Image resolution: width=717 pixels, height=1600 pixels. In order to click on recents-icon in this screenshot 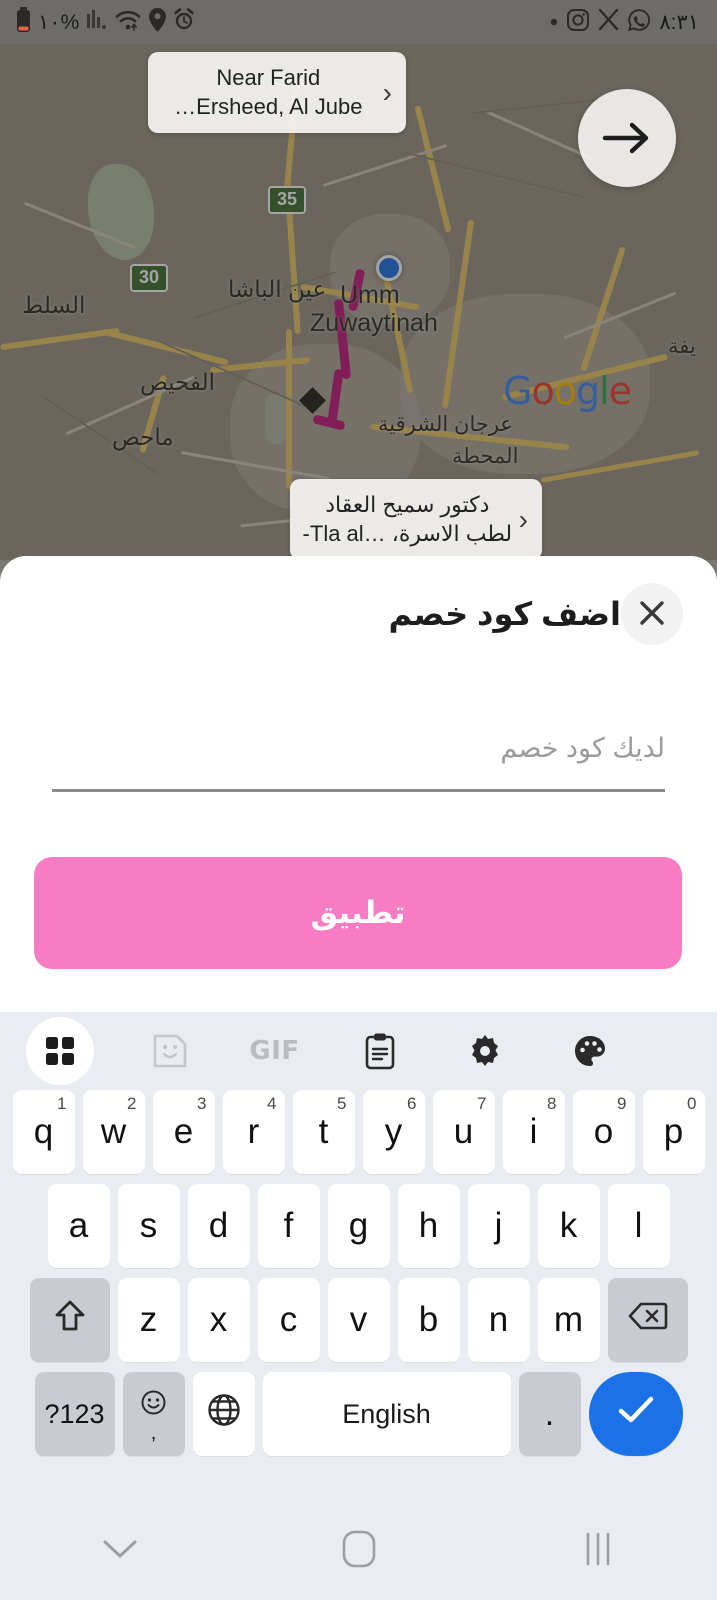, I will do `click(598, 1550)`.